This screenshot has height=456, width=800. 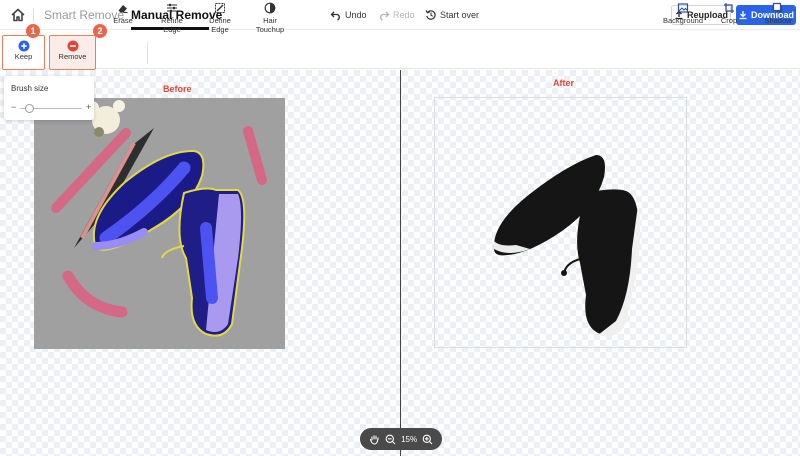 I want to click on erase-icon, so click(x=123, y=9).